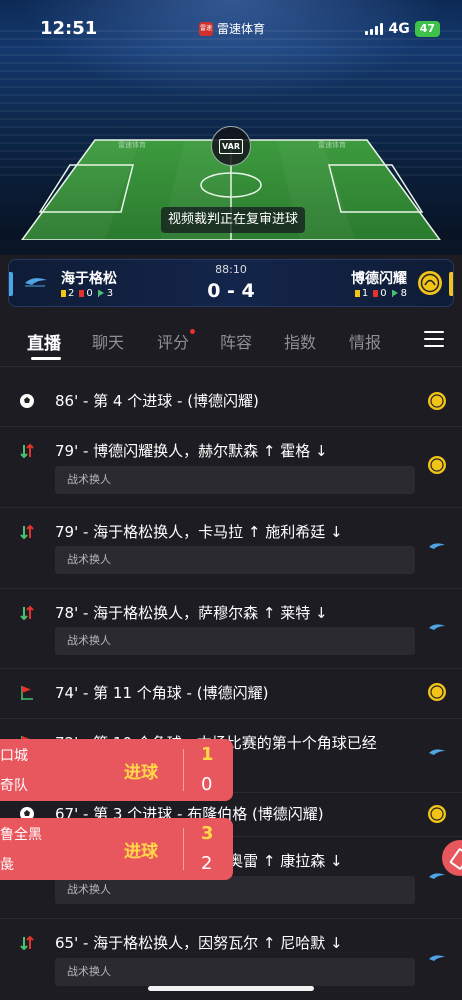  Describe the element at coordinates (403, 293) in the screenshot. I see `away-corner-count: 8` at that location.